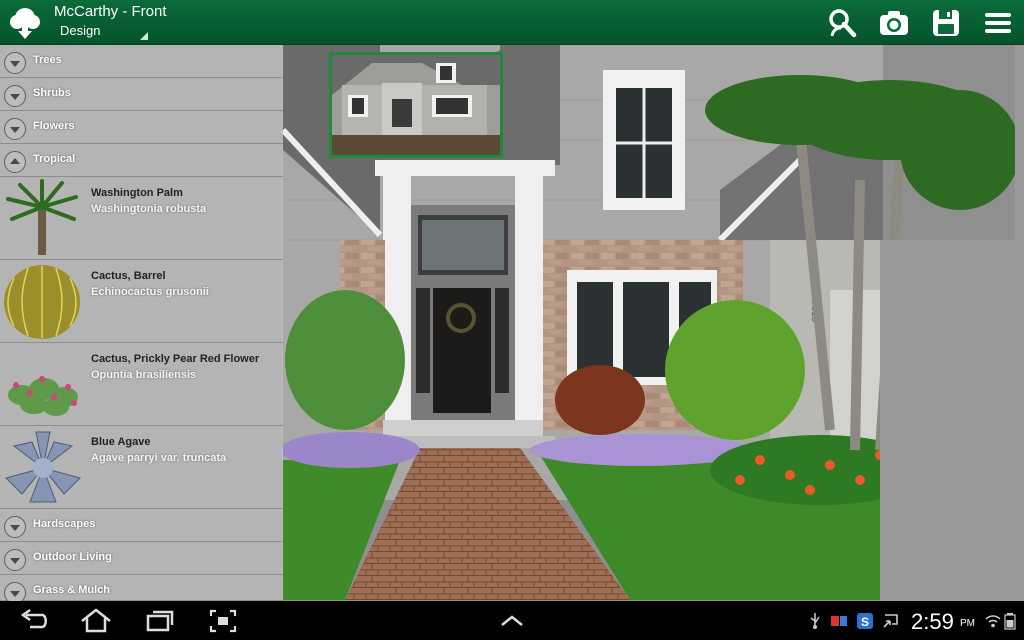 This screenshot has height=640, width=1024. Describe the element at coordinates (47, 60) in the screenshot. I see `category-label: Trees` at that location.